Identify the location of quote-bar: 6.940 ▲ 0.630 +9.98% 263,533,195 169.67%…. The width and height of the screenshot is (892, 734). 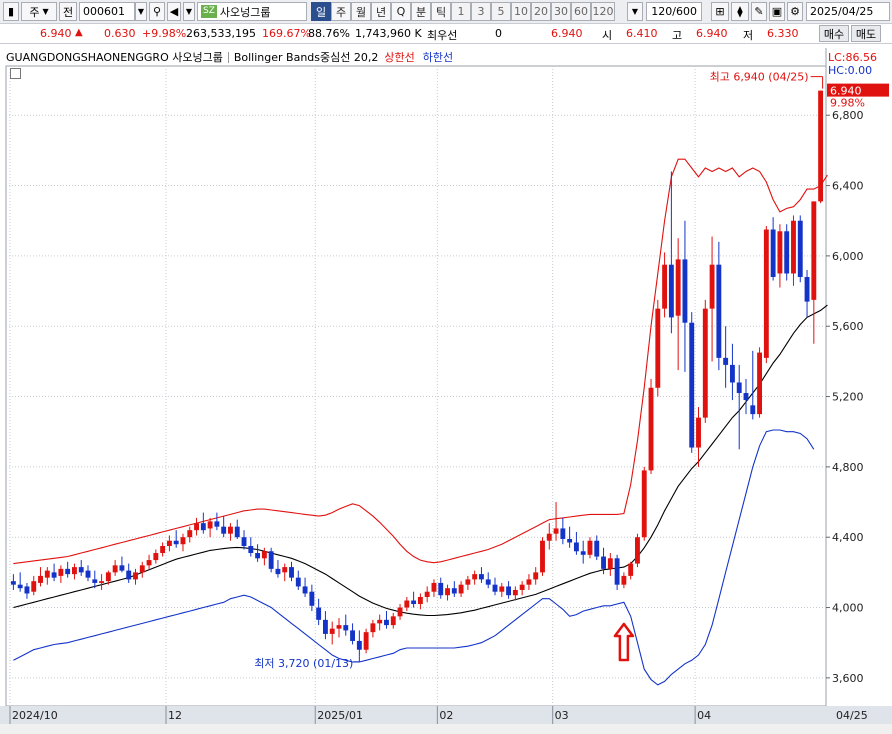
(446, 34).